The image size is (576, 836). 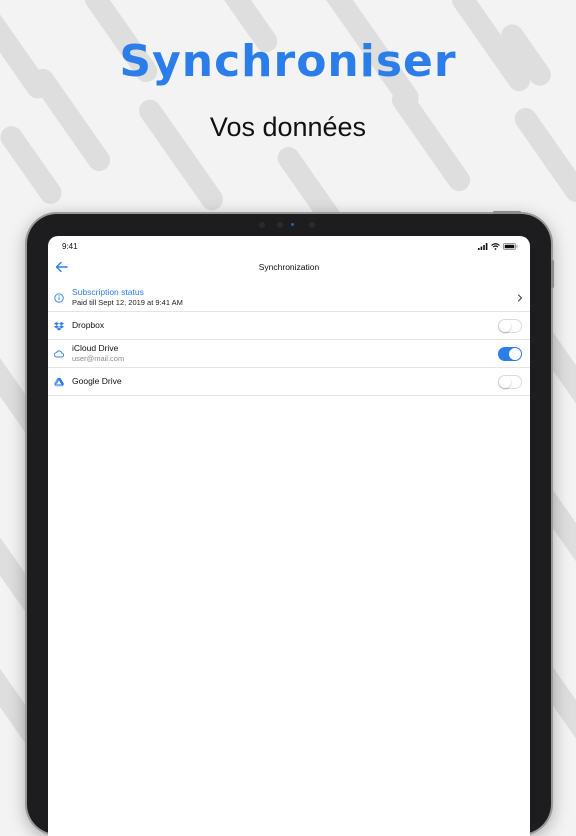 I want to click on status-bar: 9:41, so click(x=289, y=246).